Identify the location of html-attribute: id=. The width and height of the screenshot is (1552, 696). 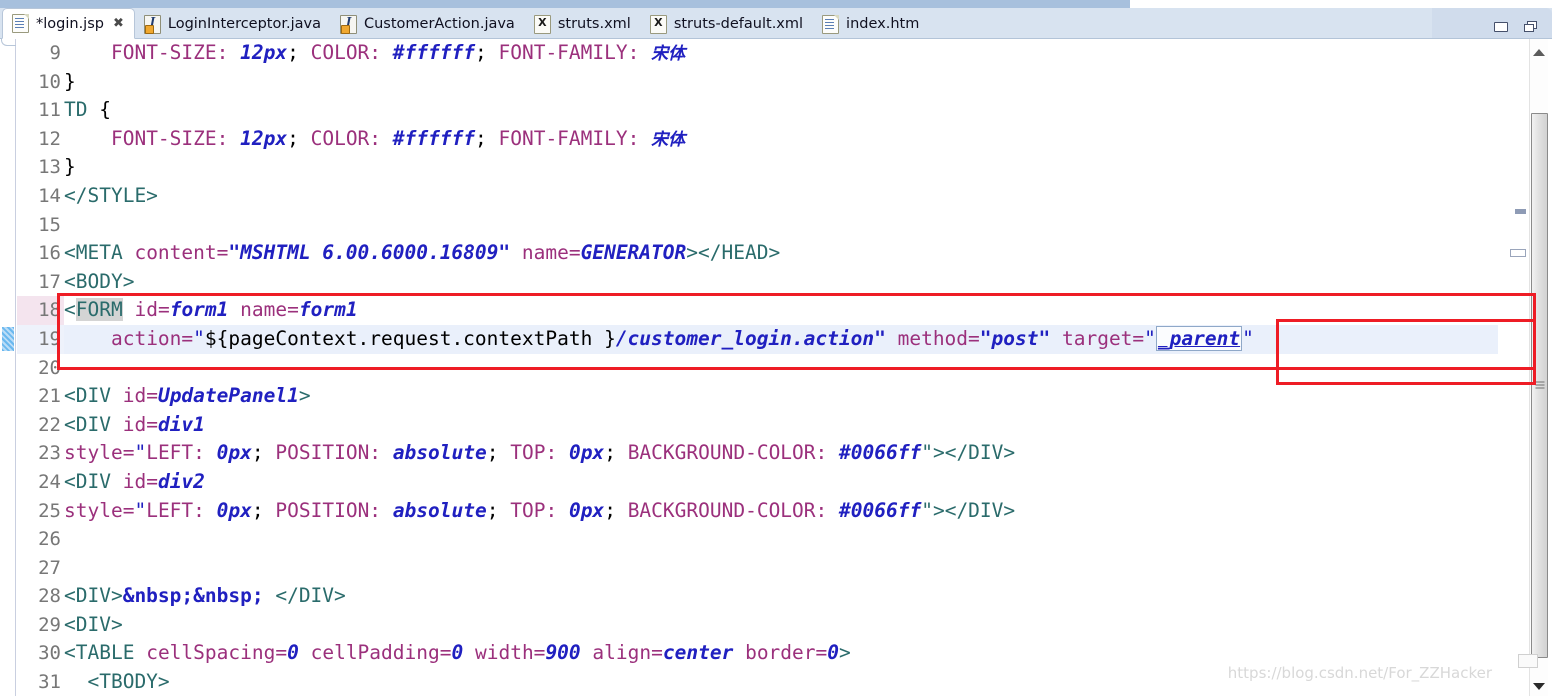
(140, 424).